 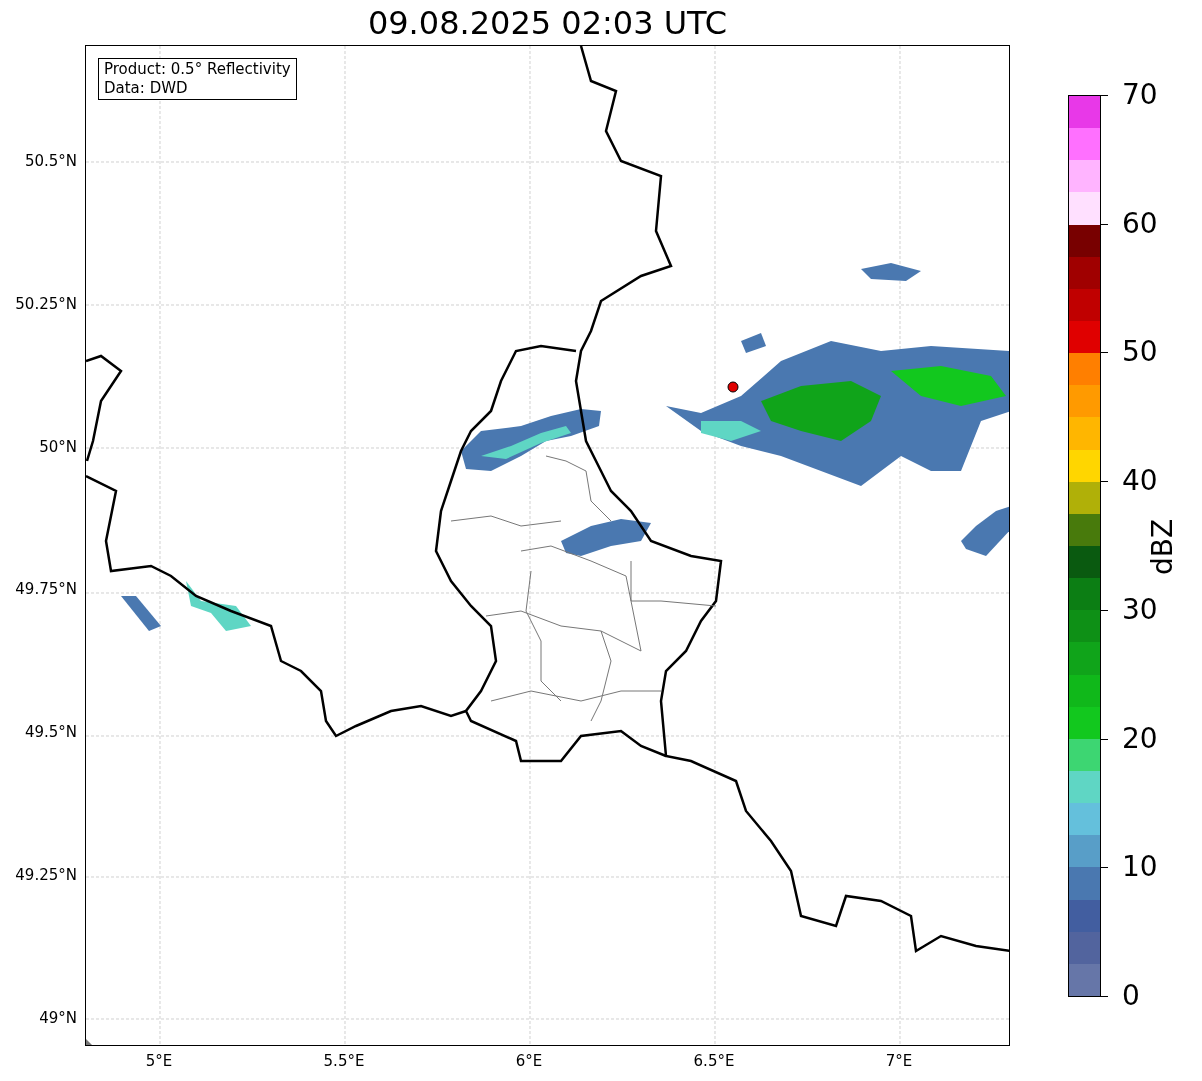 I want to click on info-text: Data: DWD, so click(x=146, y=88).